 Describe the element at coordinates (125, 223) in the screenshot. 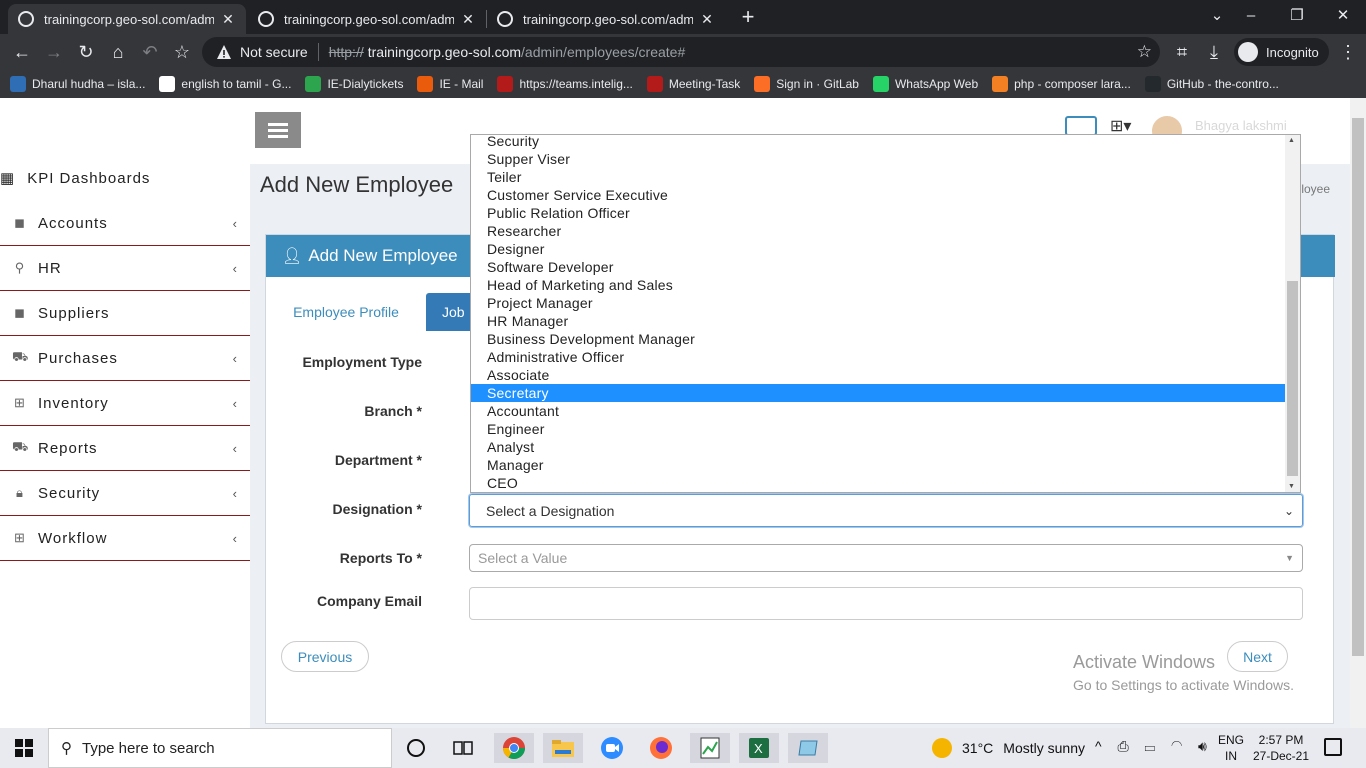

I see `sidebar-item-accounts: ◼ Accounts ‹` at that location.